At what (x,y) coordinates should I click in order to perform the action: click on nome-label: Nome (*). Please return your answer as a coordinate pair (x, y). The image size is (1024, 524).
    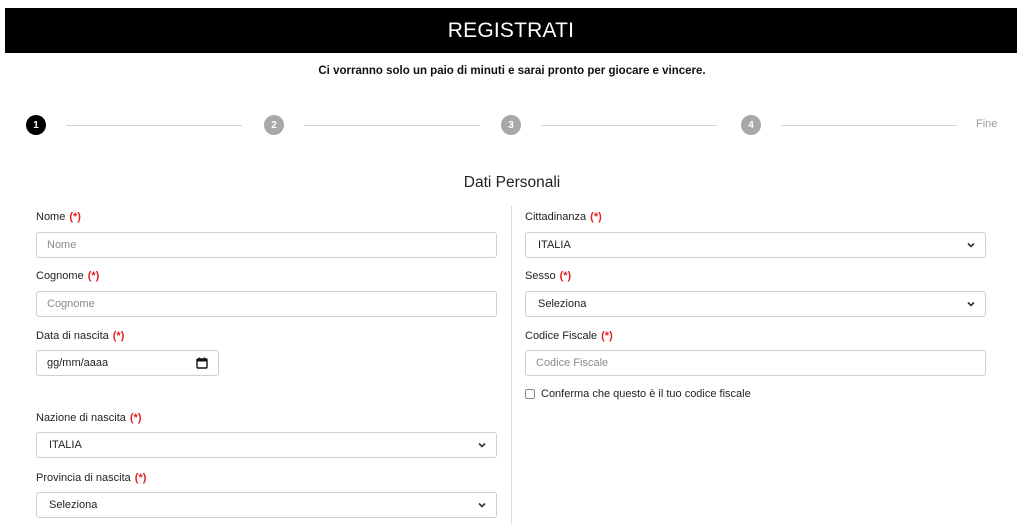
    Looking at the image, I should click on (58, 217).